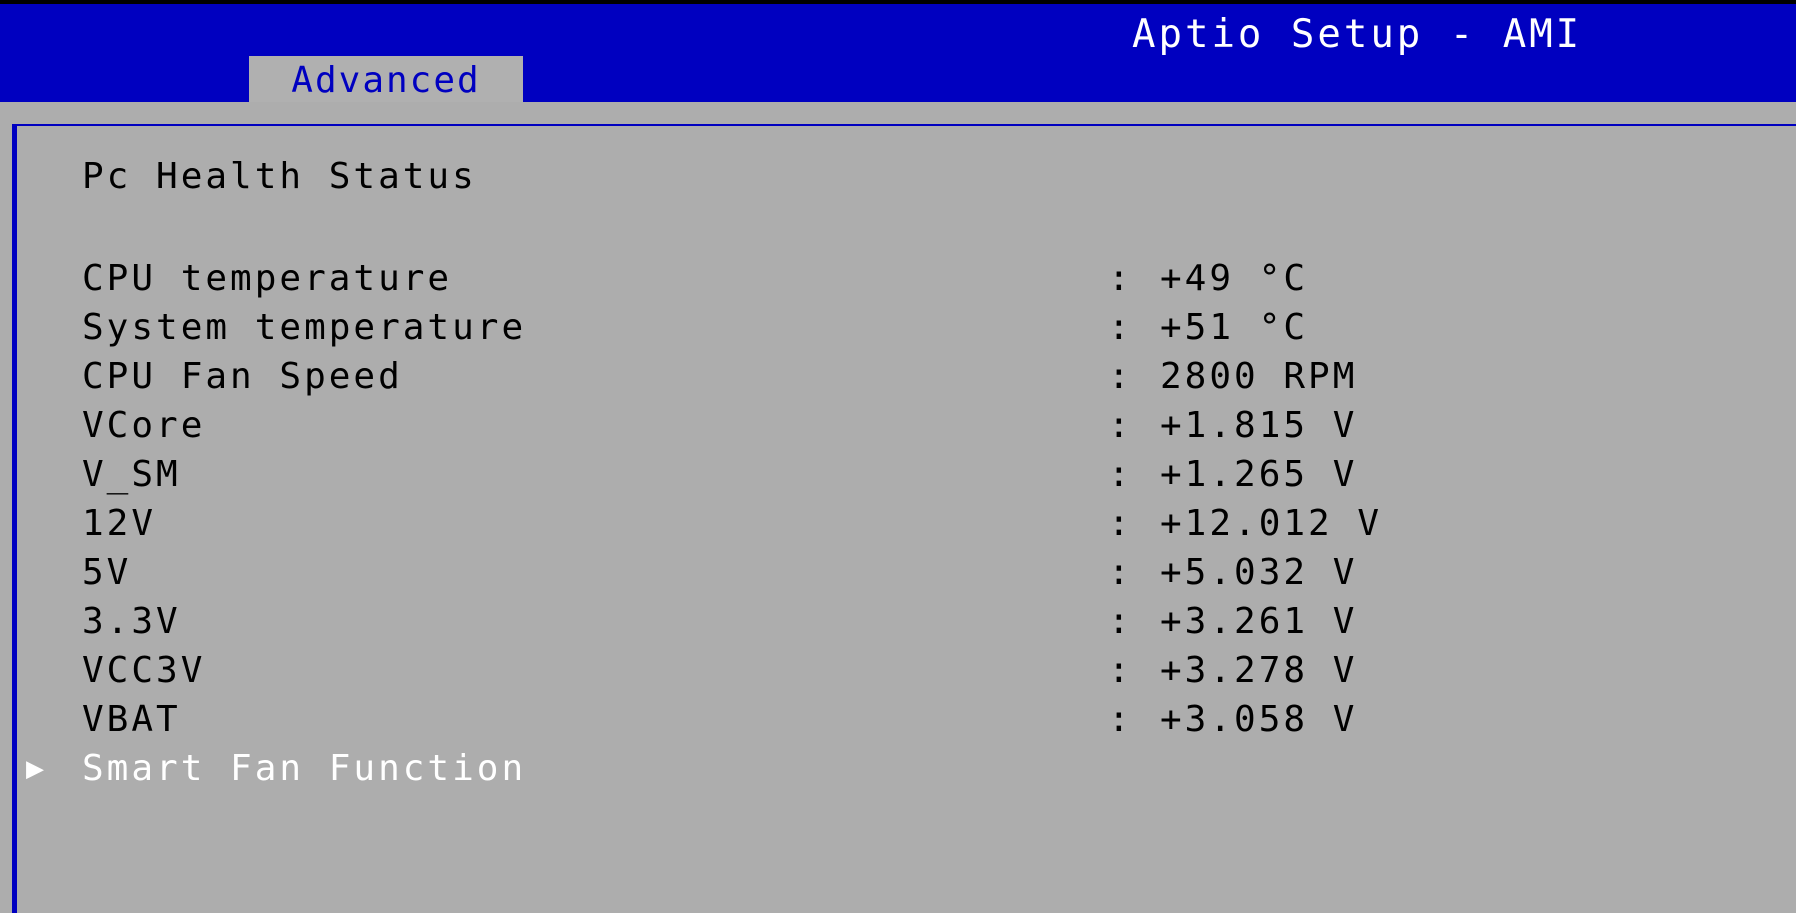 This screenshot has height=913, width=1796. I want to click on status-label: 3.3V, so click(131, 621).